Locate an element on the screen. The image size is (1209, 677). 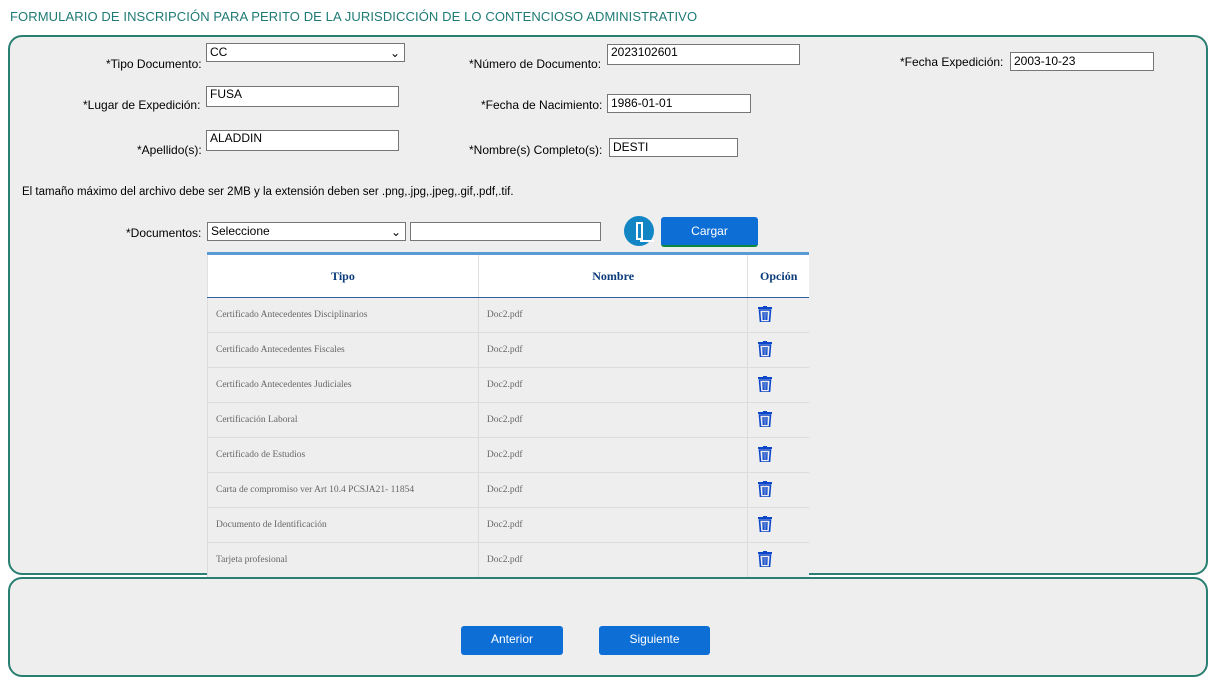
upload-file-icon is located at coordinates (639, 231).